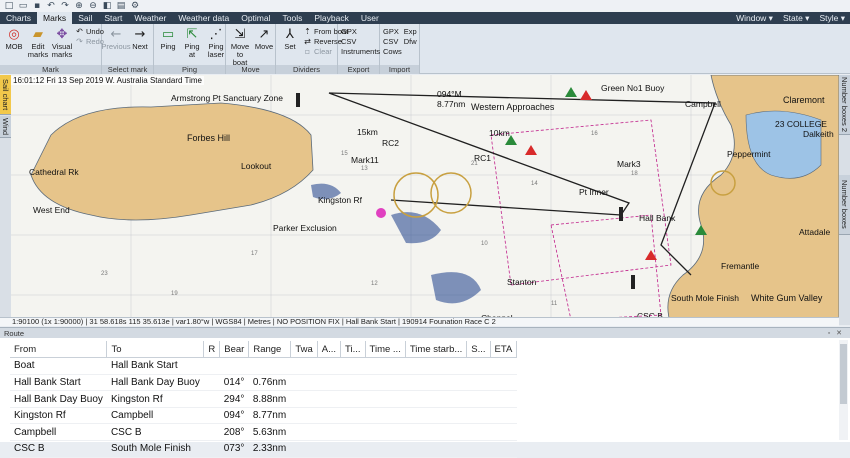  Describe the element at coordinates (290, 34) in the screenshot. I see `dividers-icon: ⅄` at that location.